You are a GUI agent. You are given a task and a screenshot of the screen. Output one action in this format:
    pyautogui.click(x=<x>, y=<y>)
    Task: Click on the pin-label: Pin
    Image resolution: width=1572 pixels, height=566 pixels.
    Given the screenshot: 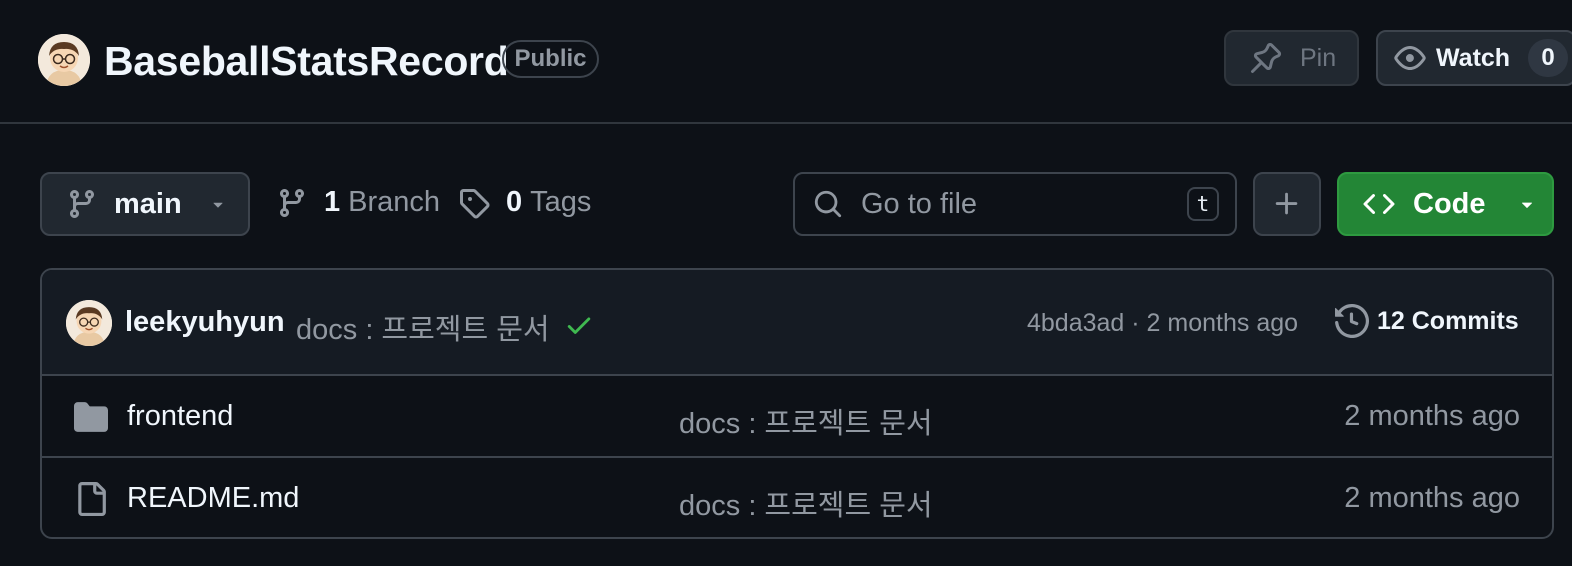 What is the action you would take?
    pyautogui.click(x=1318, y=57)
    